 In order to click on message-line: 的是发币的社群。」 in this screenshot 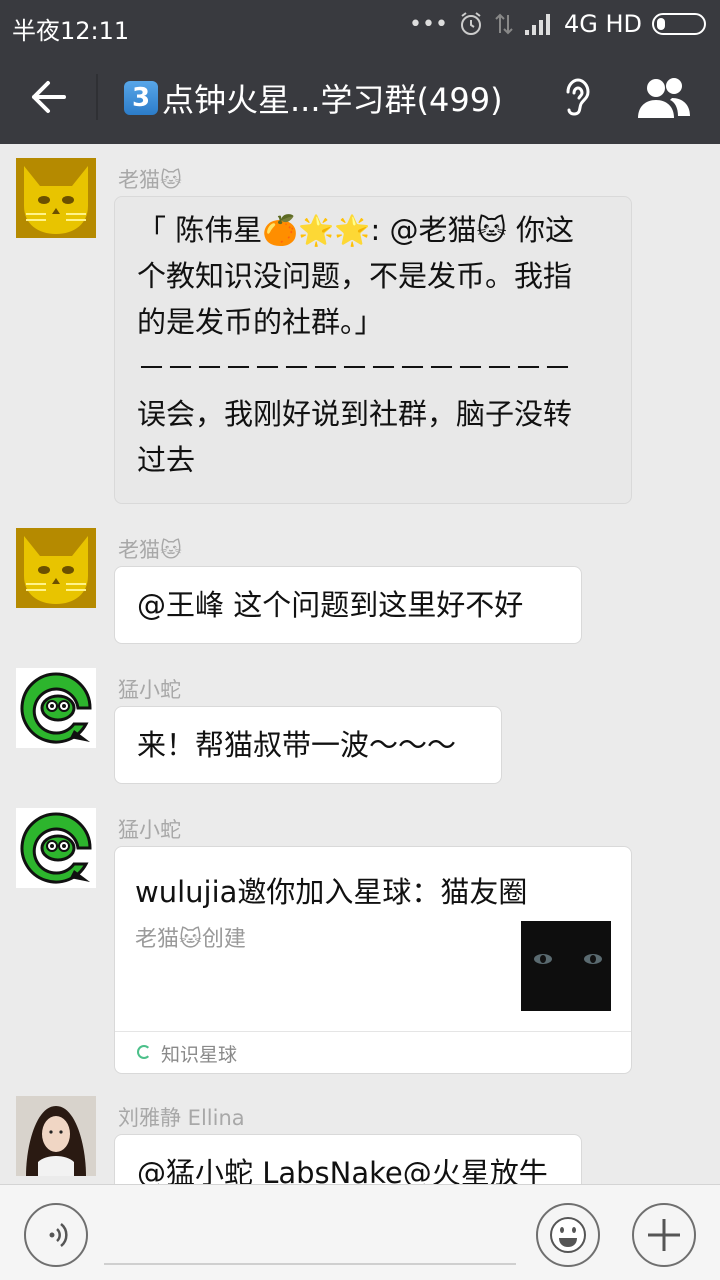, I will do `click(260, 322)`.